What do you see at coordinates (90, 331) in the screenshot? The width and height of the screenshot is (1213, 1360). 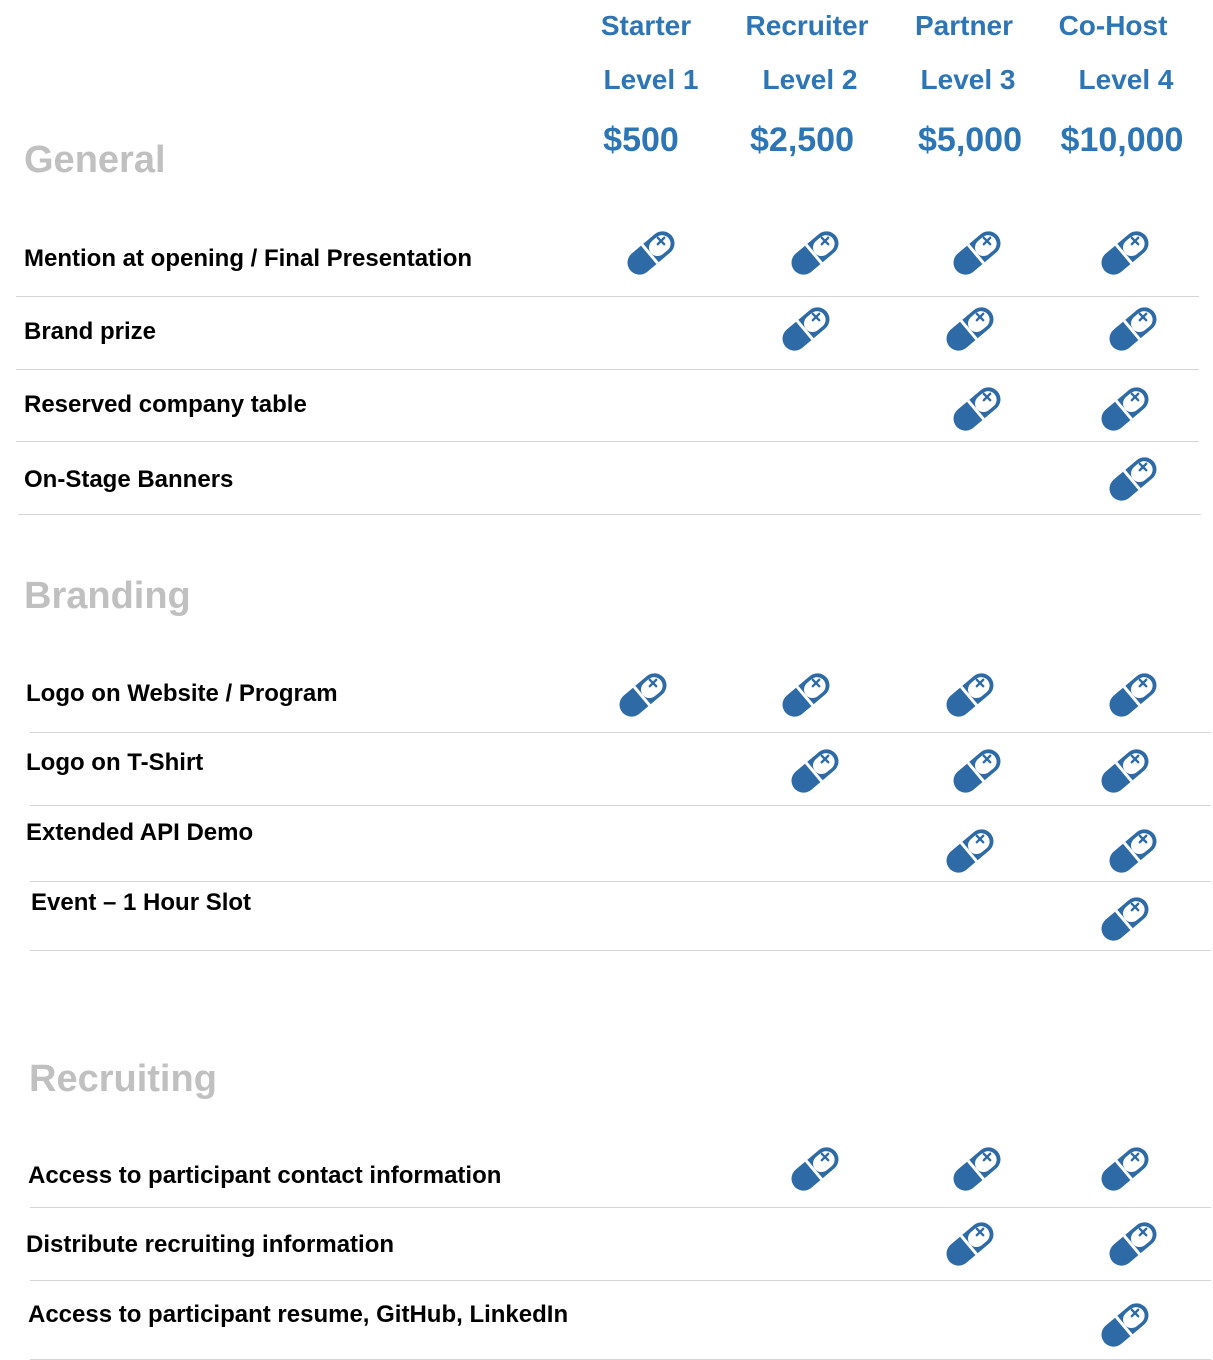 I see `feature-label: Brand prize` at bounding box center [90, 331].